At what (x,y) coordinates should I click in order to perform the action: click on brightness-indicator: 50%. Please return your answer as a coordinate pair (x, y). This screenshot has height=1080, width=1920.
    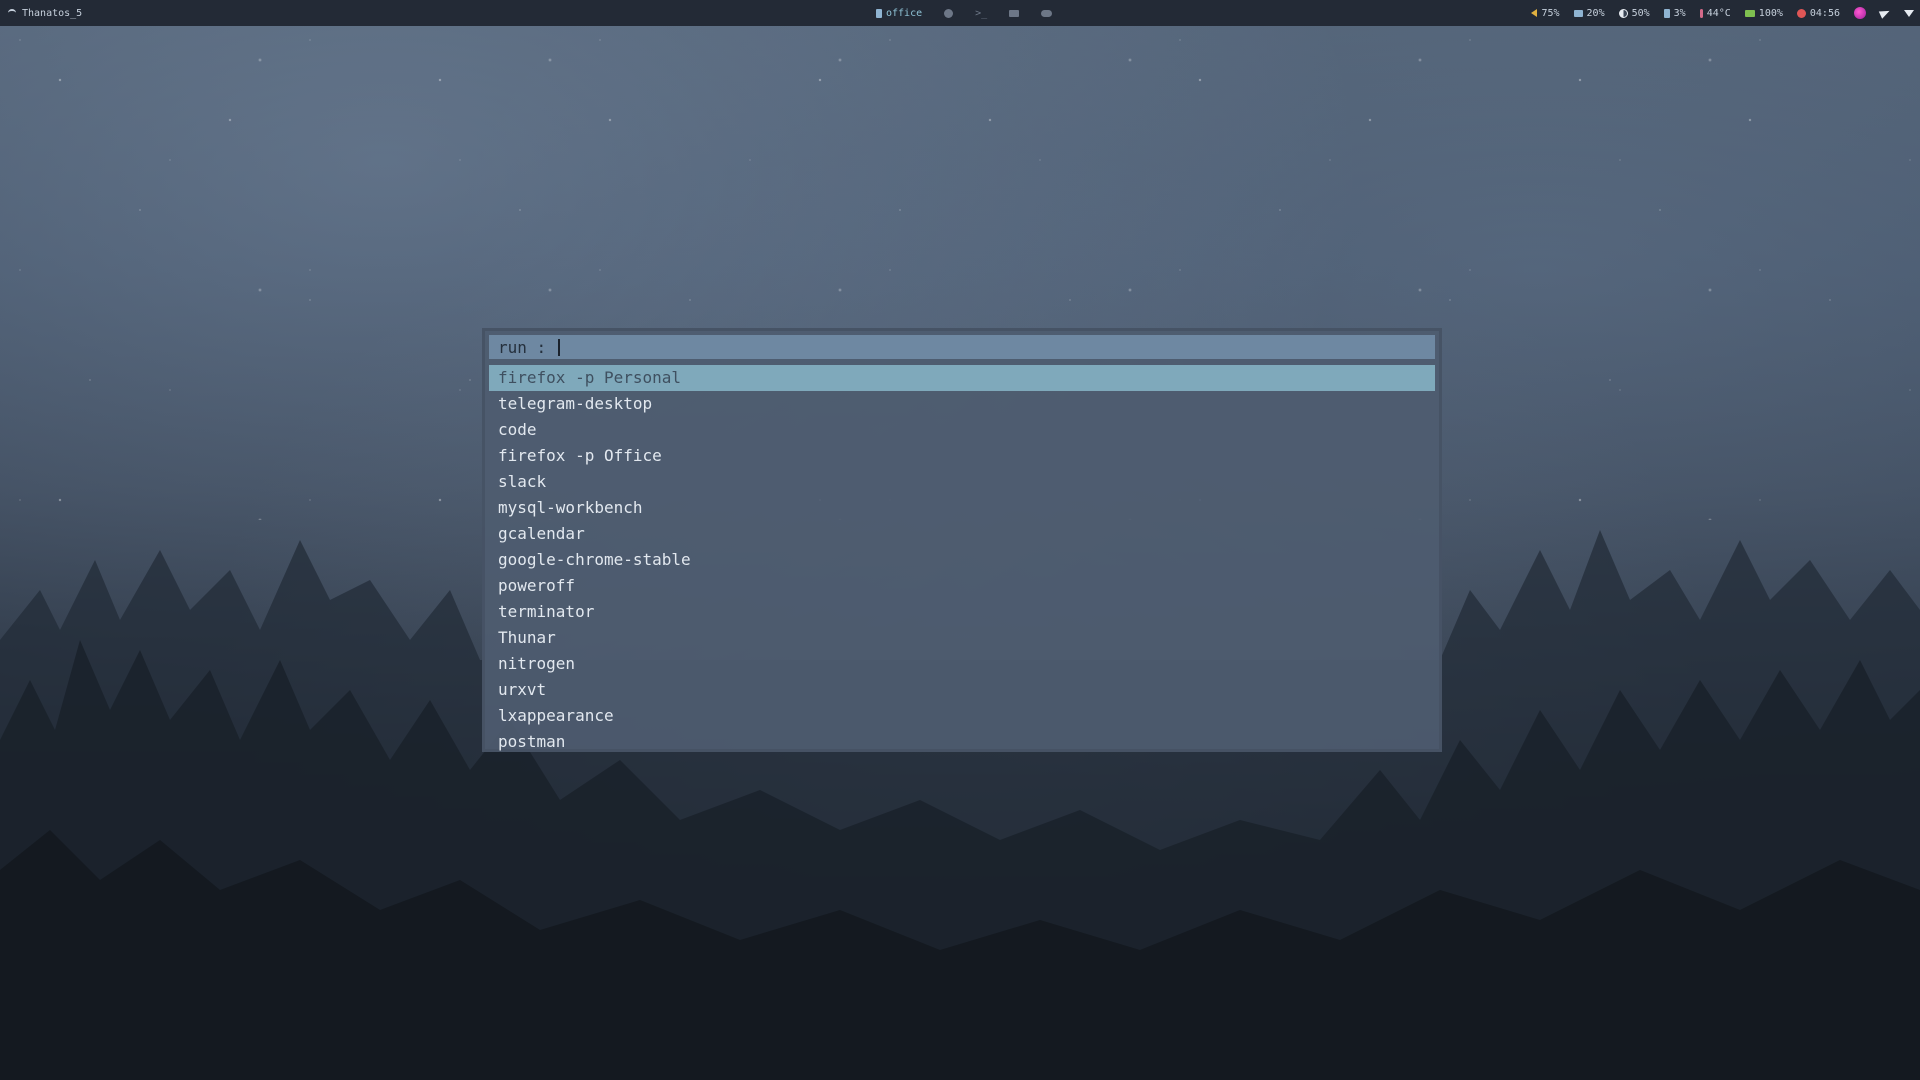
    Looking at the image, I should click on (1634, 13).